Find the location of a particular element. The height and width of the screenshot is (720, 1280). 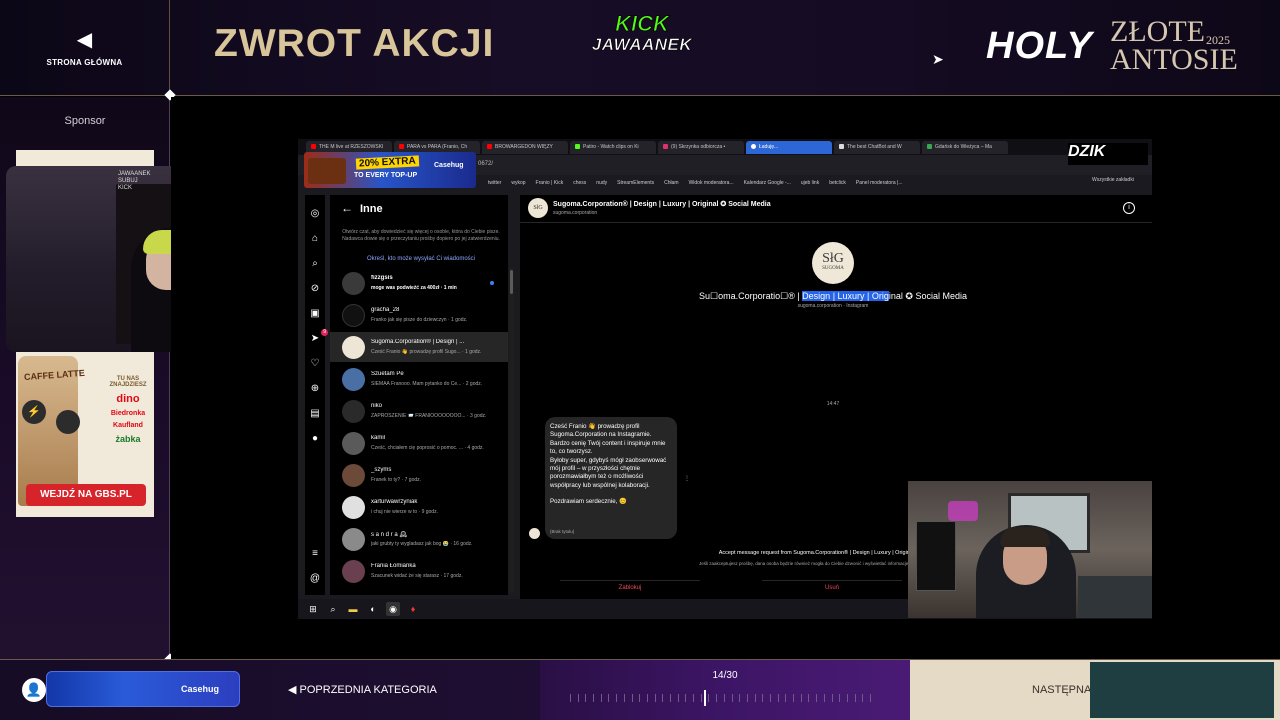

home-button: ◀ STRONA GŁÓWNA is located at coordinates (85, 48).